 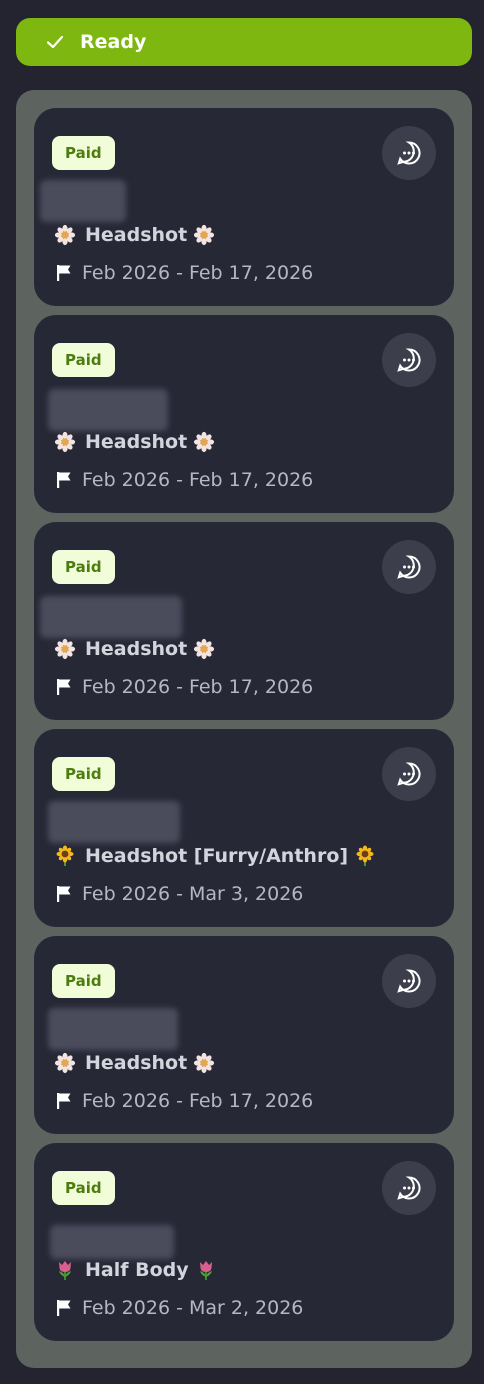 I want to click on commission-dates: Feb 2026 - Mar 2, 2026, so click(x=179, y=1308).